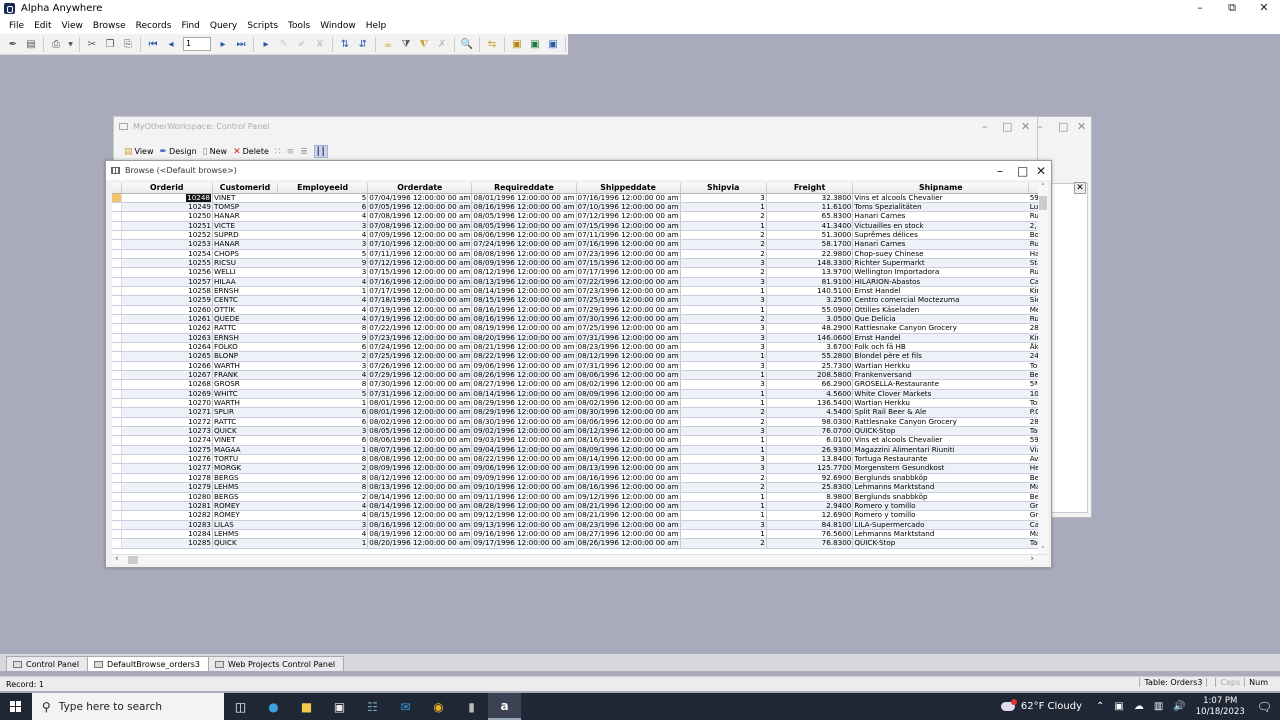  What do you see at coordinates (628, 525) in the screenshot?
I see `cell-shippeddate: 08/23/1996 12:00:00 00 am` at bounding box center [628, 525].